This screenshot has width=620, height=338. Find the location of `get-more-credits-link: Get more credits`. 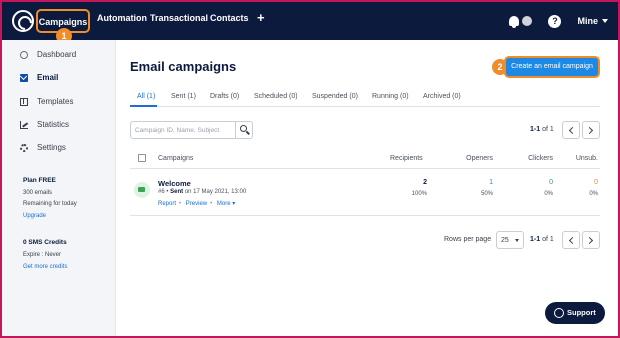

get-more-credits-link: Get more credits is located at coordinates (45, 267).